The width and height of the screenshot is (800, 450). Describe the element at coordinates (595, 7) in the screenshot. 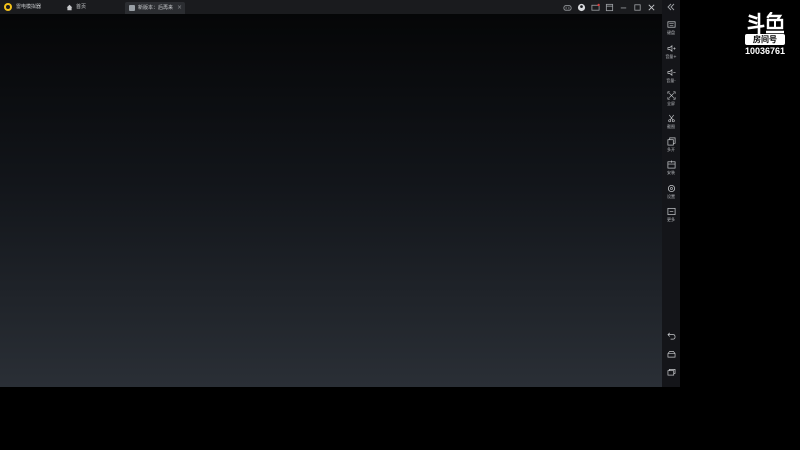

I see `mail-icon` at that location.